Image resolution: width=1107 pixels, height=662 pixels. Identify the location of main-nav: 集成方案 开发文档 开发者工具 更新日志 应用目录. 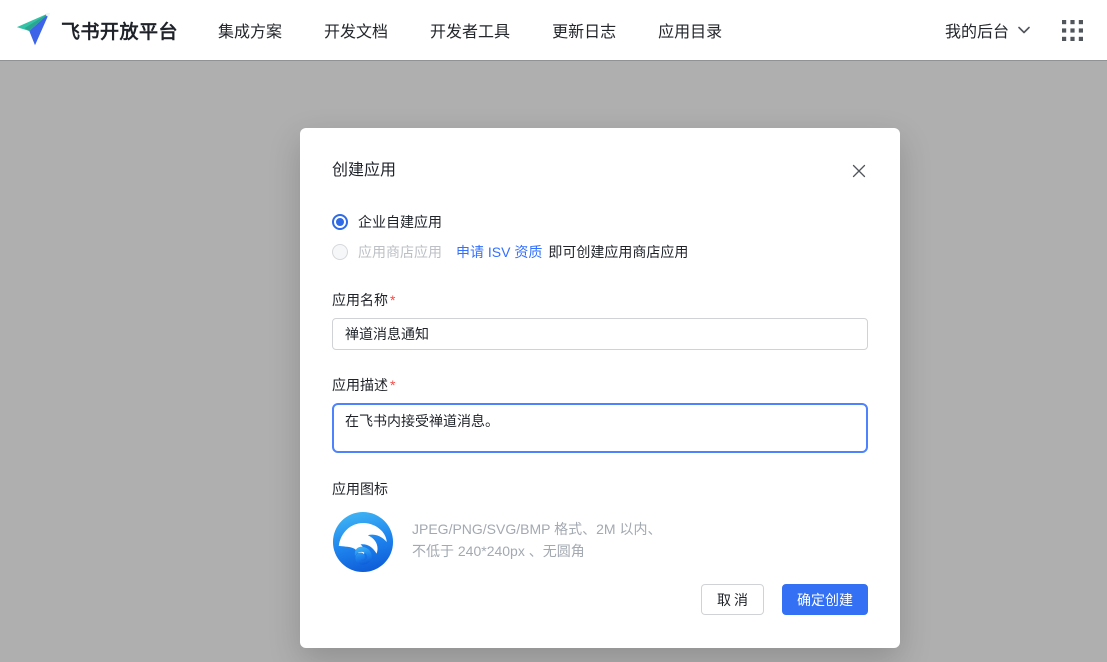
(491, 30).